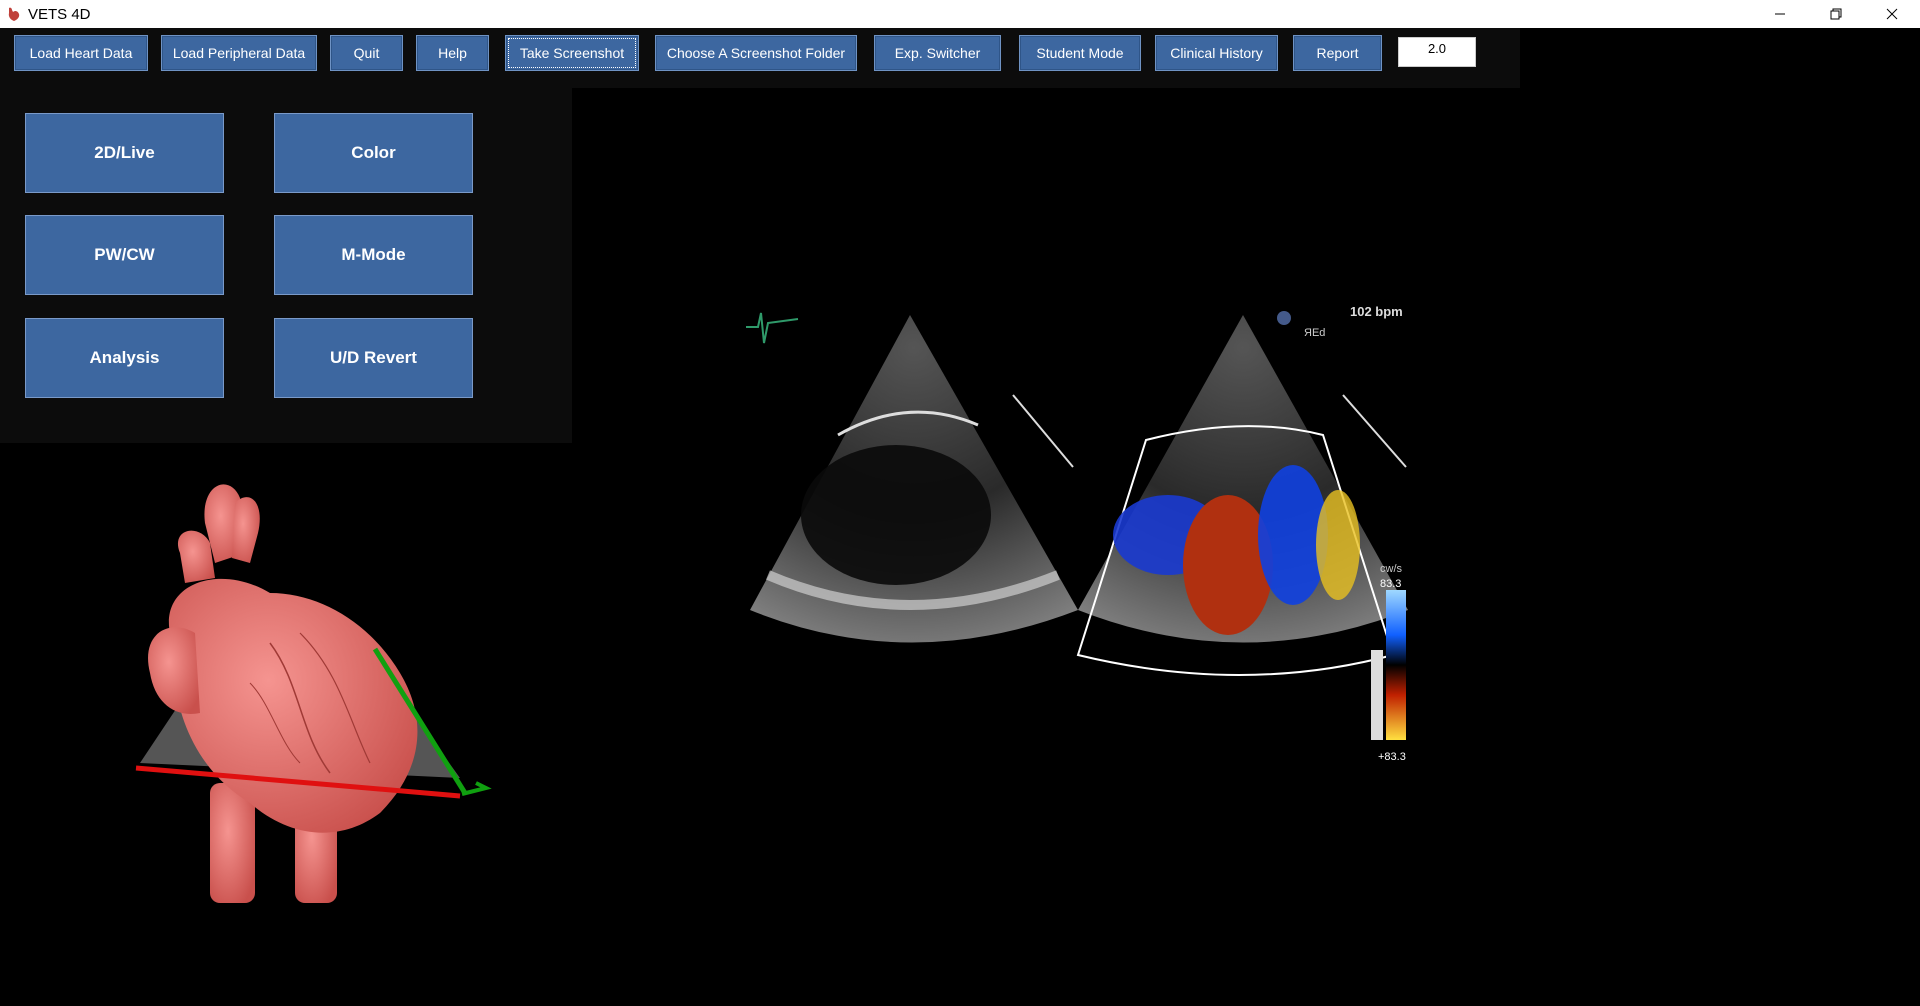  What do you see at coordinates (239, 53) in the screenshot?
I see `load-peripheral-data-button: Load Peripheral Data` at bounding box center [239, 53].